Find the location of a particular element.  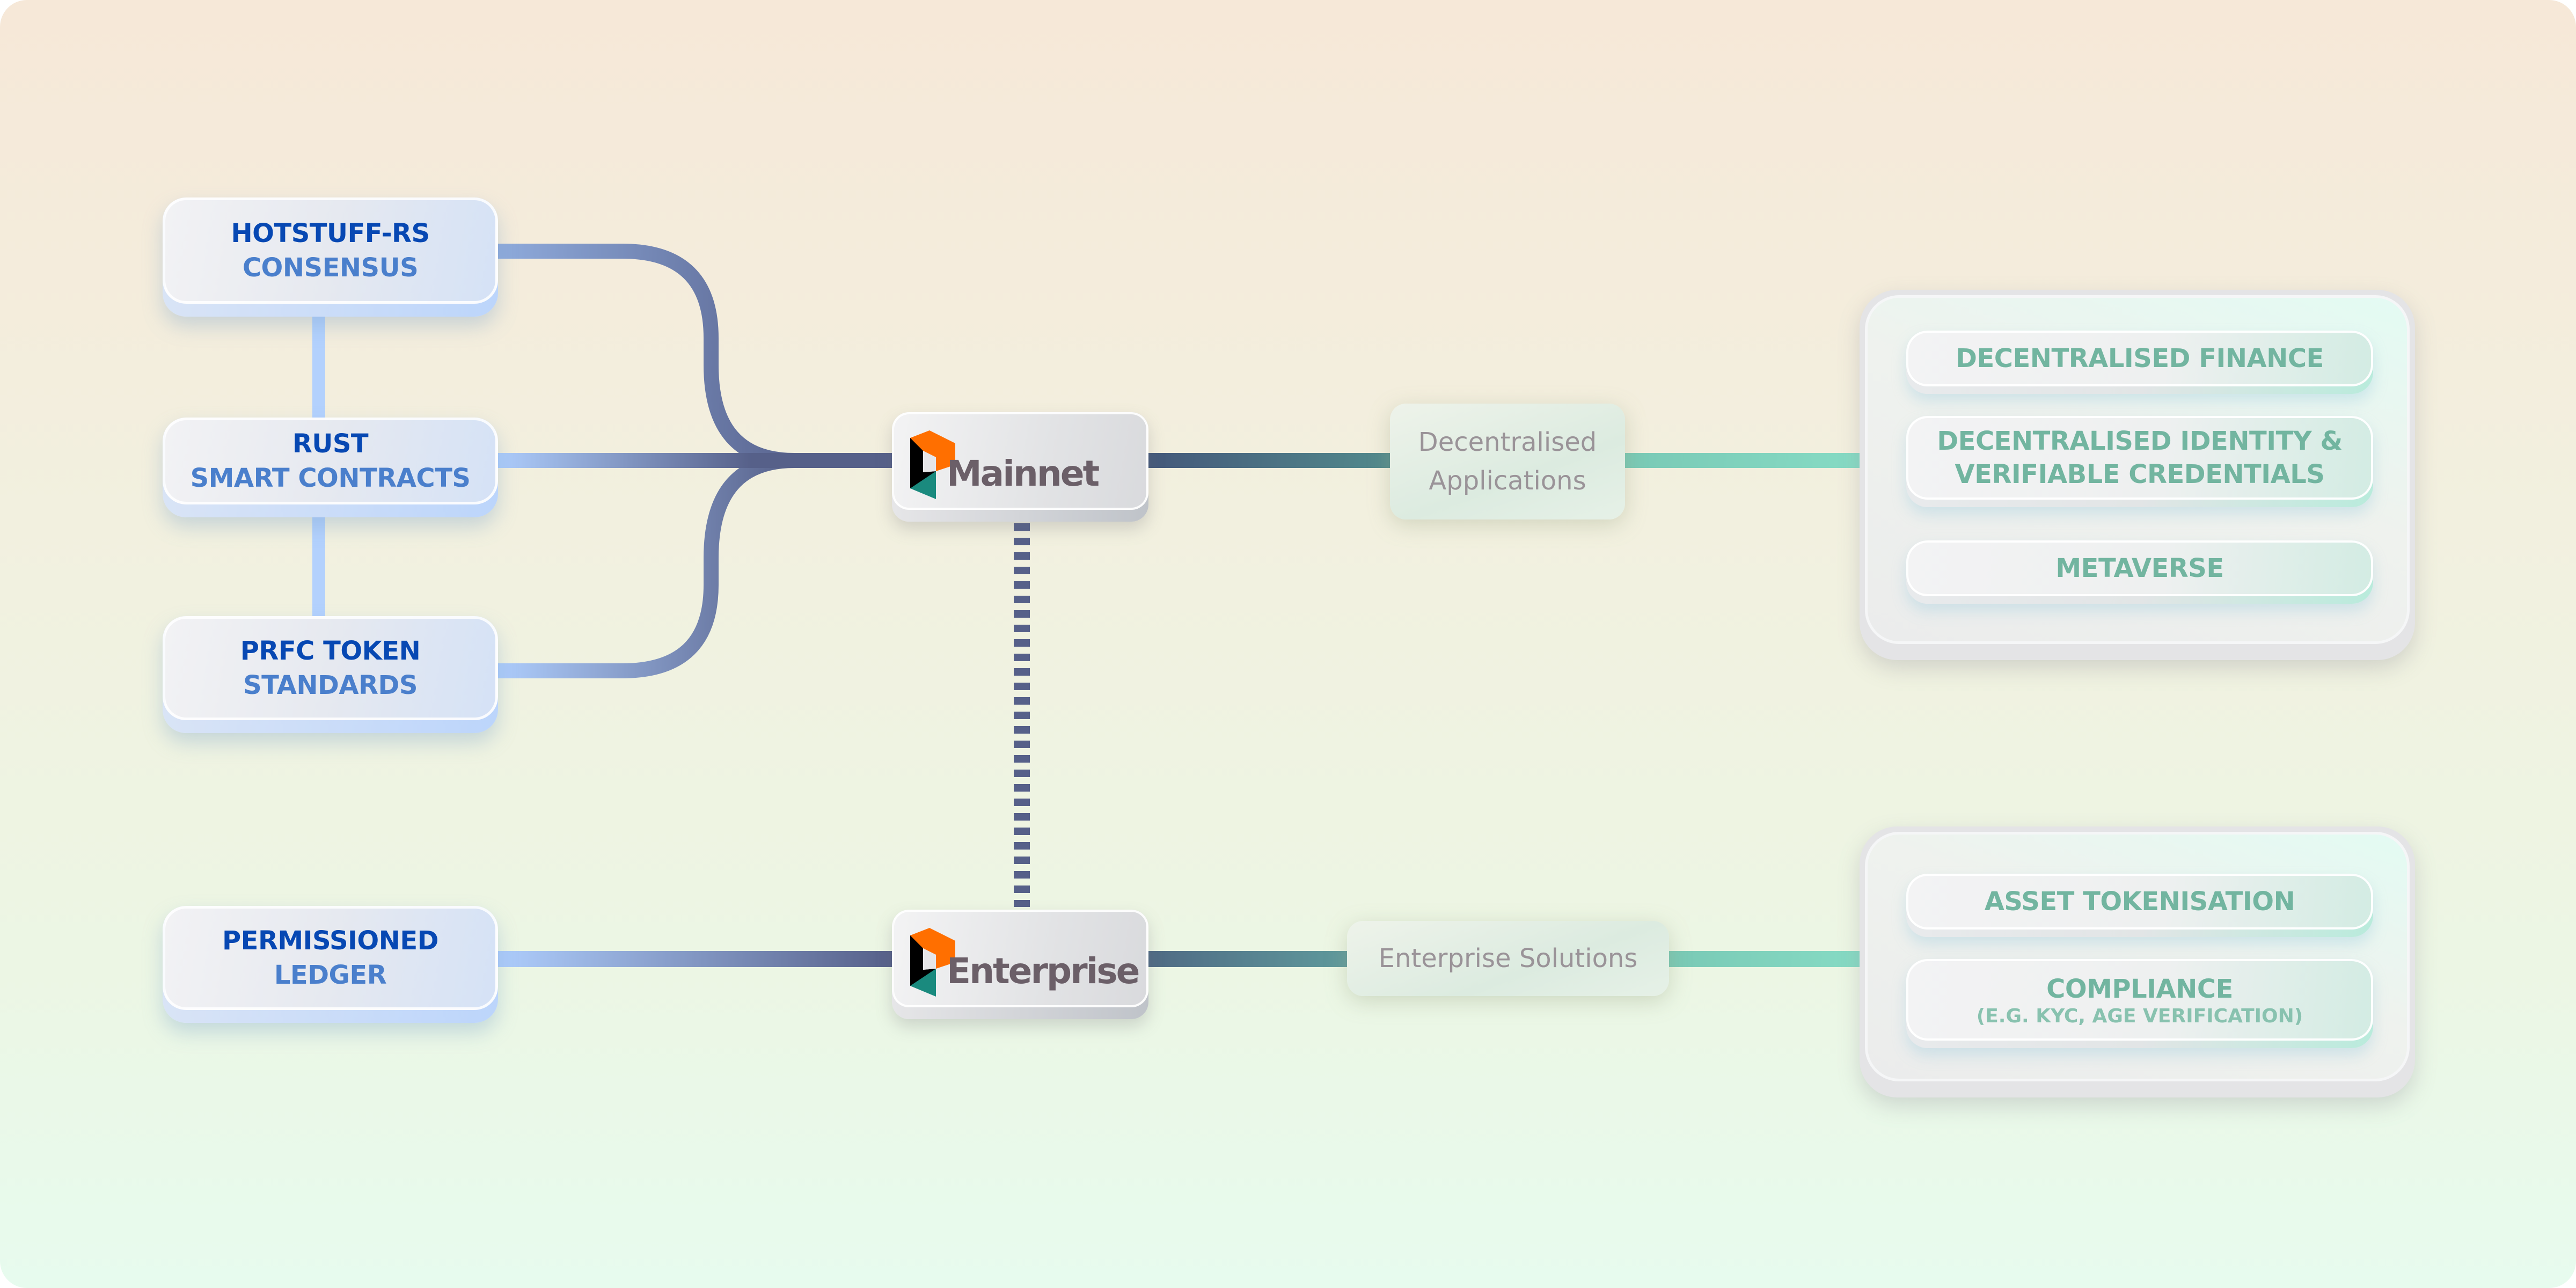

usecase-title: DECENTRALISED FINANCE is located at coordinates (2140, 358).